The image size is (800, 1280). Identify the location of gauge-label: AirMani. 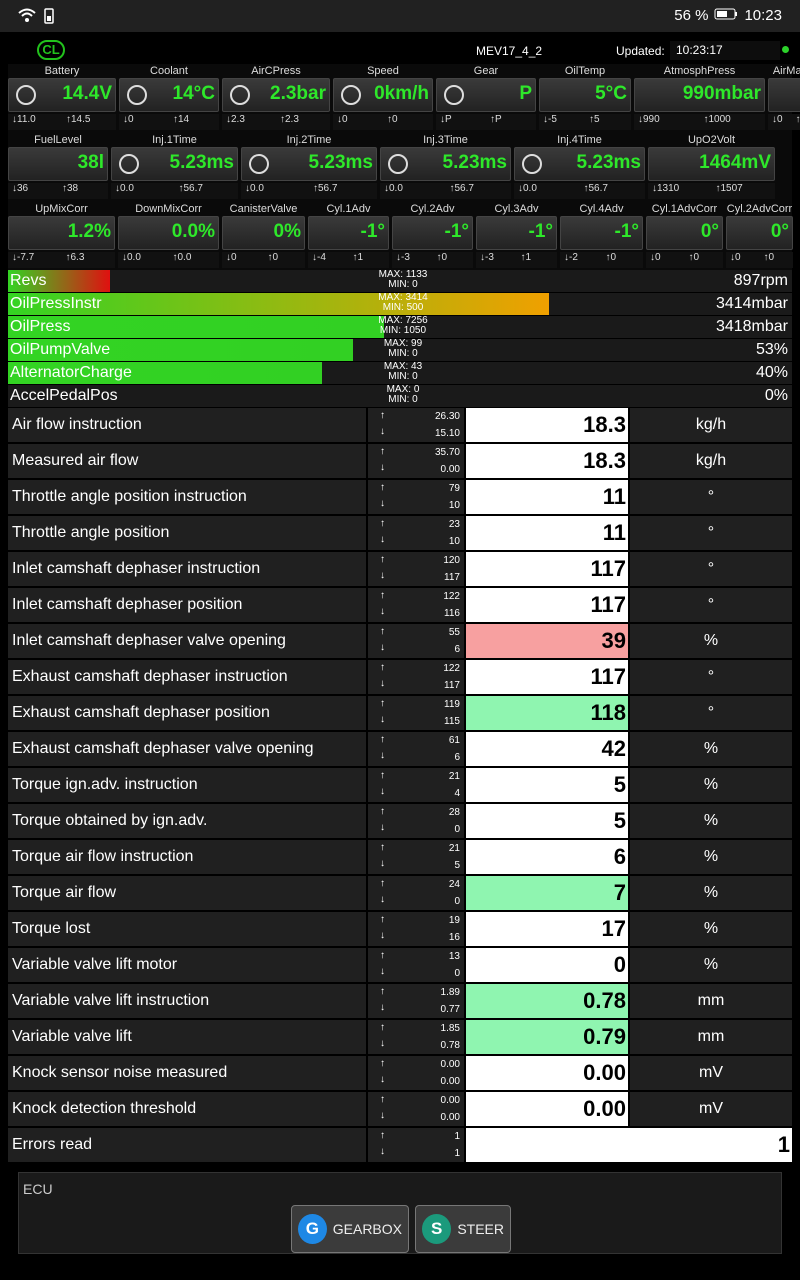
(786, 71).